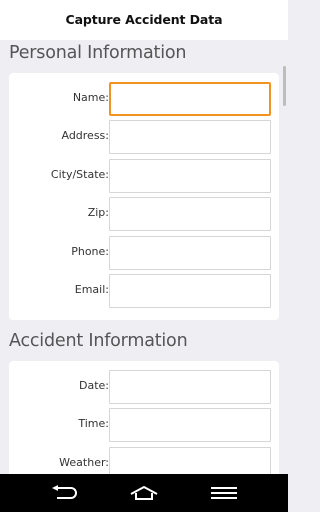 This screenshot has height=512, width=320. Describe the element at coordinates (79, 174) in the screenshot. I see `city-state-label: City/State:` at that location.